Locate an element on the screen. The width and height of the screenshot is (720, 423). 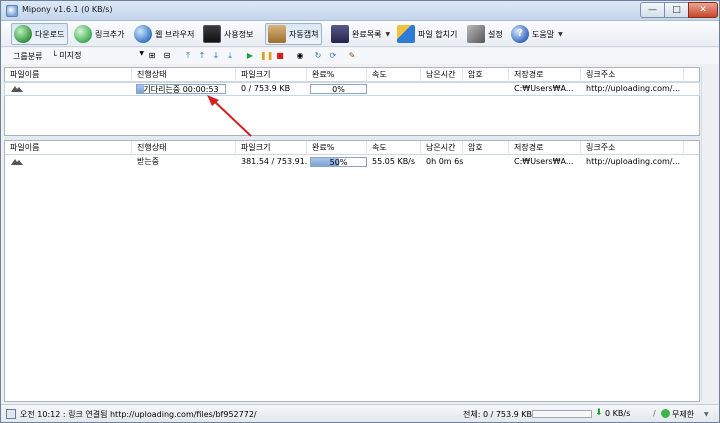
settings-tools-icon is located at coordinates (476, 34).